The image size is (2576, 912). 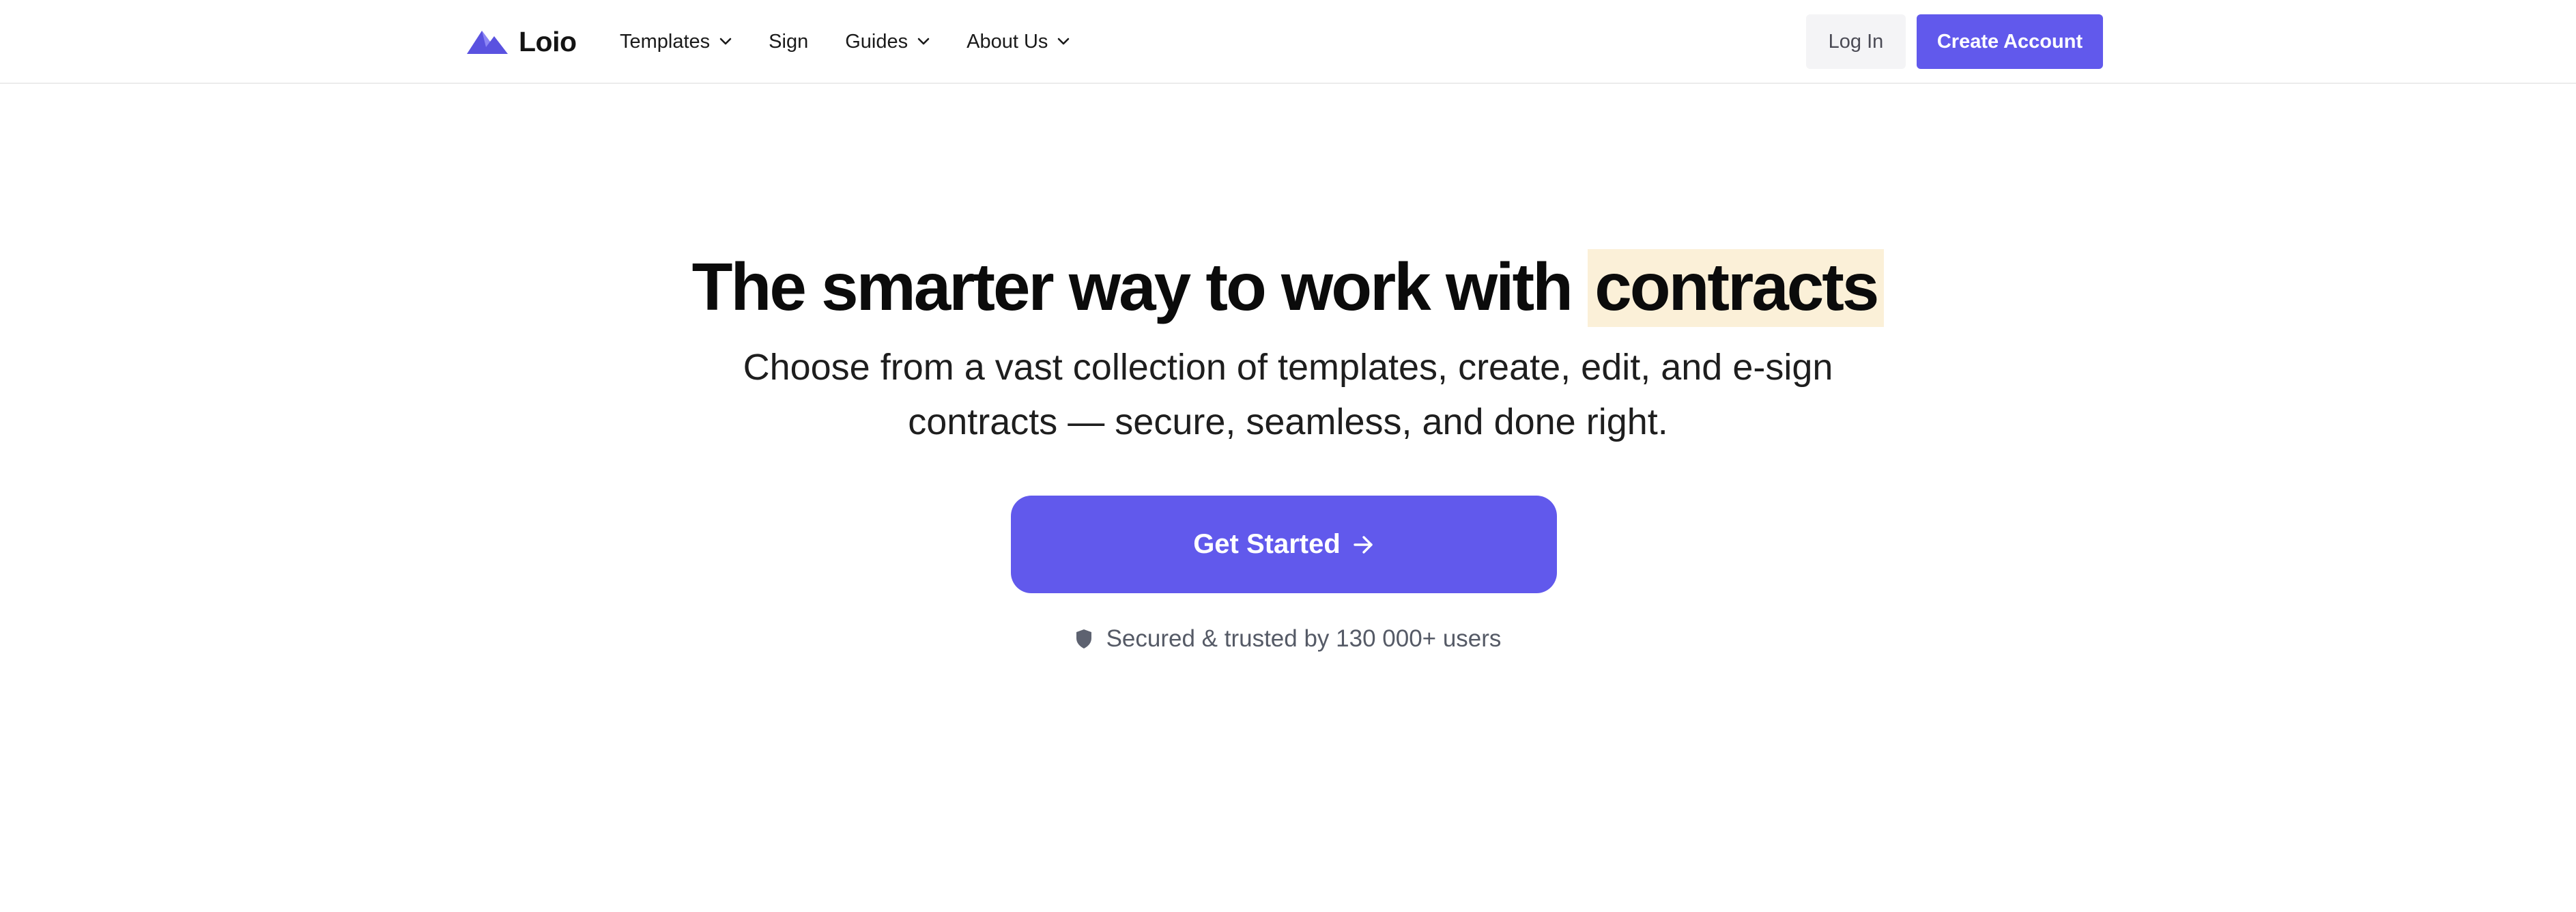 What do you see at coordinates (1363, 544) in the screenshot?
I see `arrow-right-icon` at bounding box center [1363, 544].